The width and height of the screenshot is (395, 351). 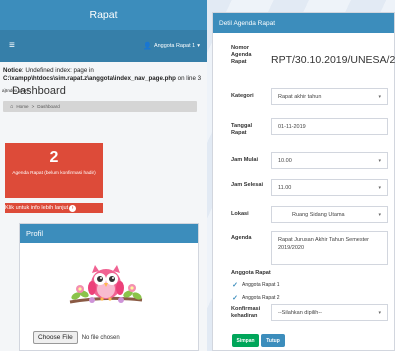 What do you see at coordinates (251, 273) in the screenshot?
I see `anggota-label: Anggota Rapat` at bounding box center [251, 273].